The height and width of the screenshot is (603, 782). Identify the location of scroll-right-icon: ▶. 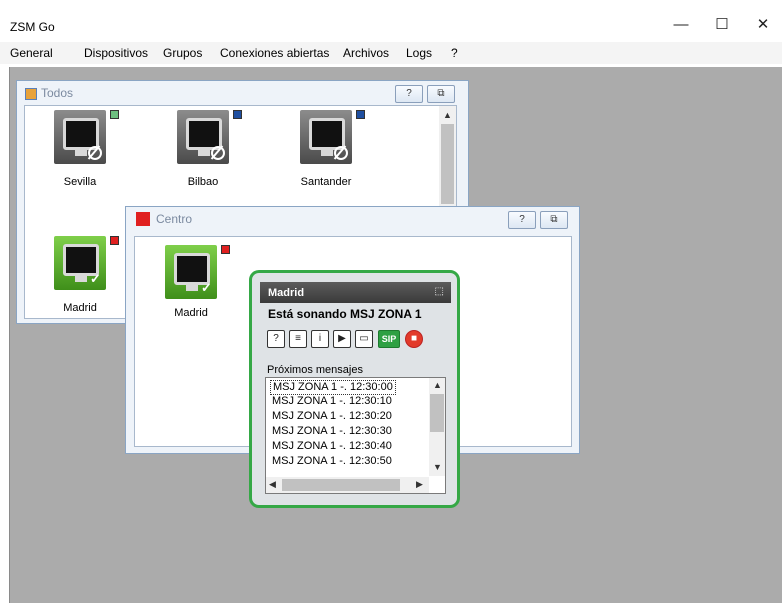
(419, 484).